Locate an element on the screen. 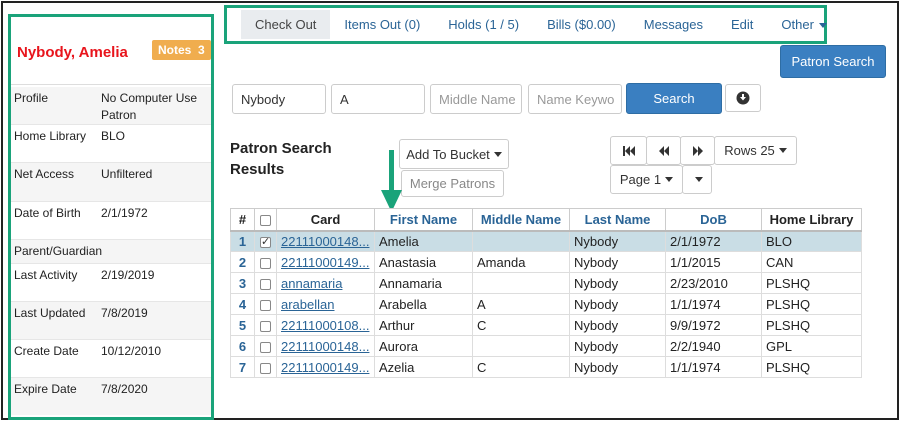  page-select-dropdown: Page 1 is located at coordinates (646, 179).